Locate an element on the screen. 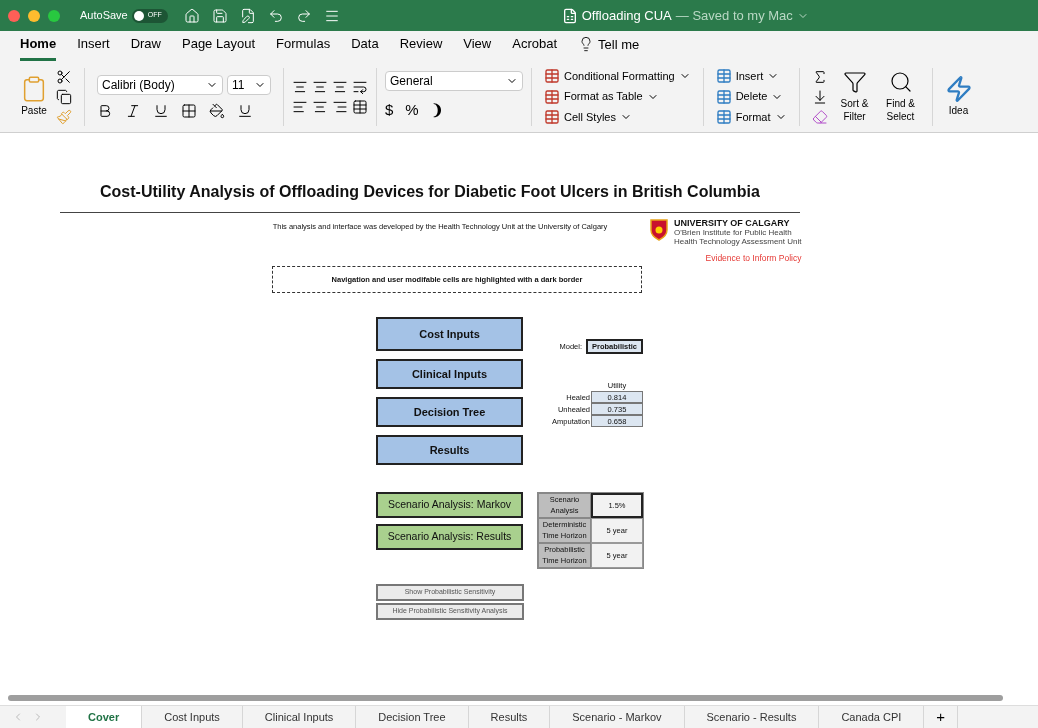  navigation-button: Decision Tree is located at coordinates (449, 411).